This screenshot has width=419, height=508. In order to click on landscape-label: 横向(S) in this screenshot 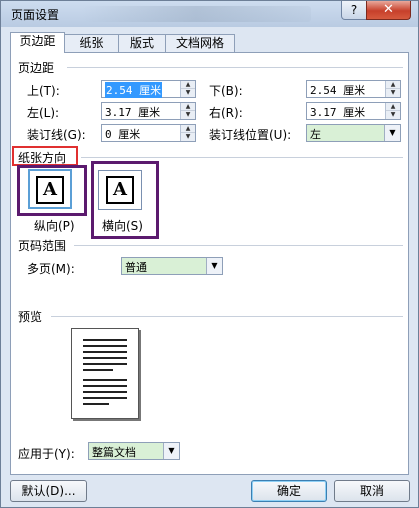, I will do `click(122, 225)`.